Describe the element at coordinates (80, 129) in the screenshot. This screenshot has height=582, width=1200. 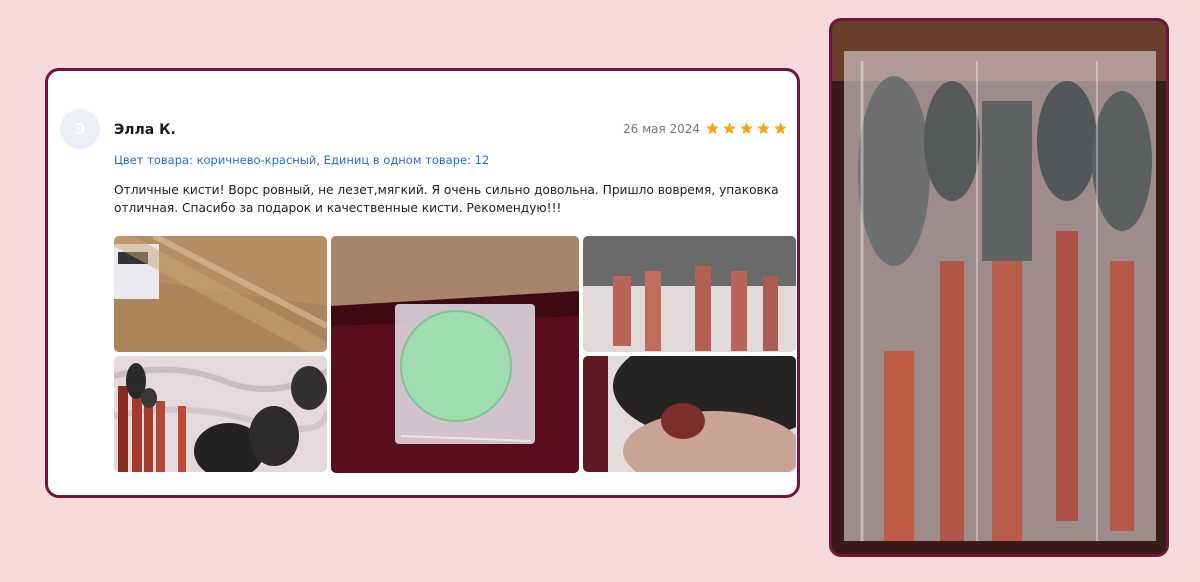
I see `avatar: Э` at that location.